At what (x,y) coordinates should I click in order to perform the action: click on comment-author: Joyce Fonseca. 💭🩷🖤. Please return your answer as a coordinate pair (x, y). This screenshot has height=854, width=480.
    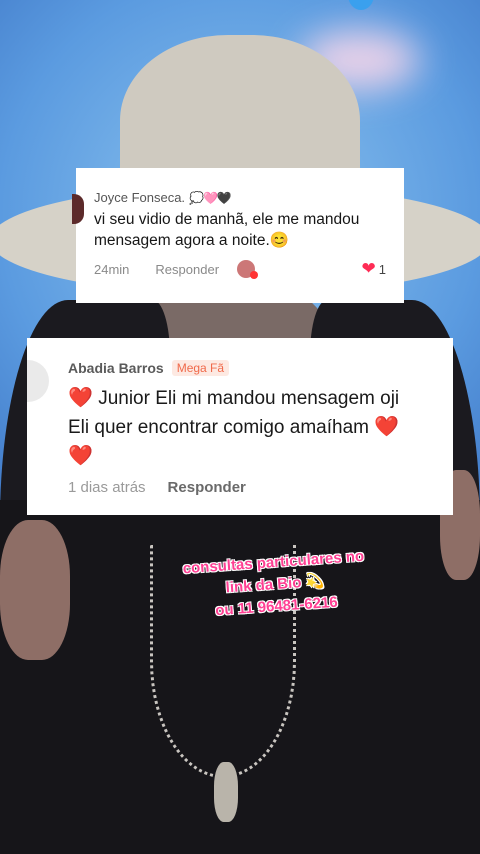
    Looking at the image, I should click on (240, 197).